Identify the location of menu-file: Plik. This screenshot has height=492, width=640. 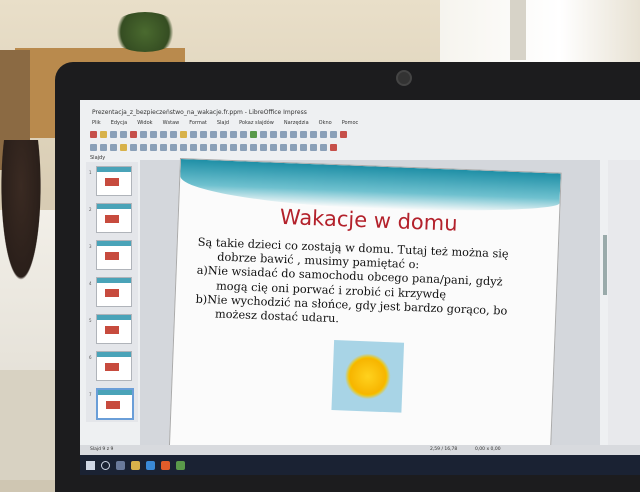
(96, 123).